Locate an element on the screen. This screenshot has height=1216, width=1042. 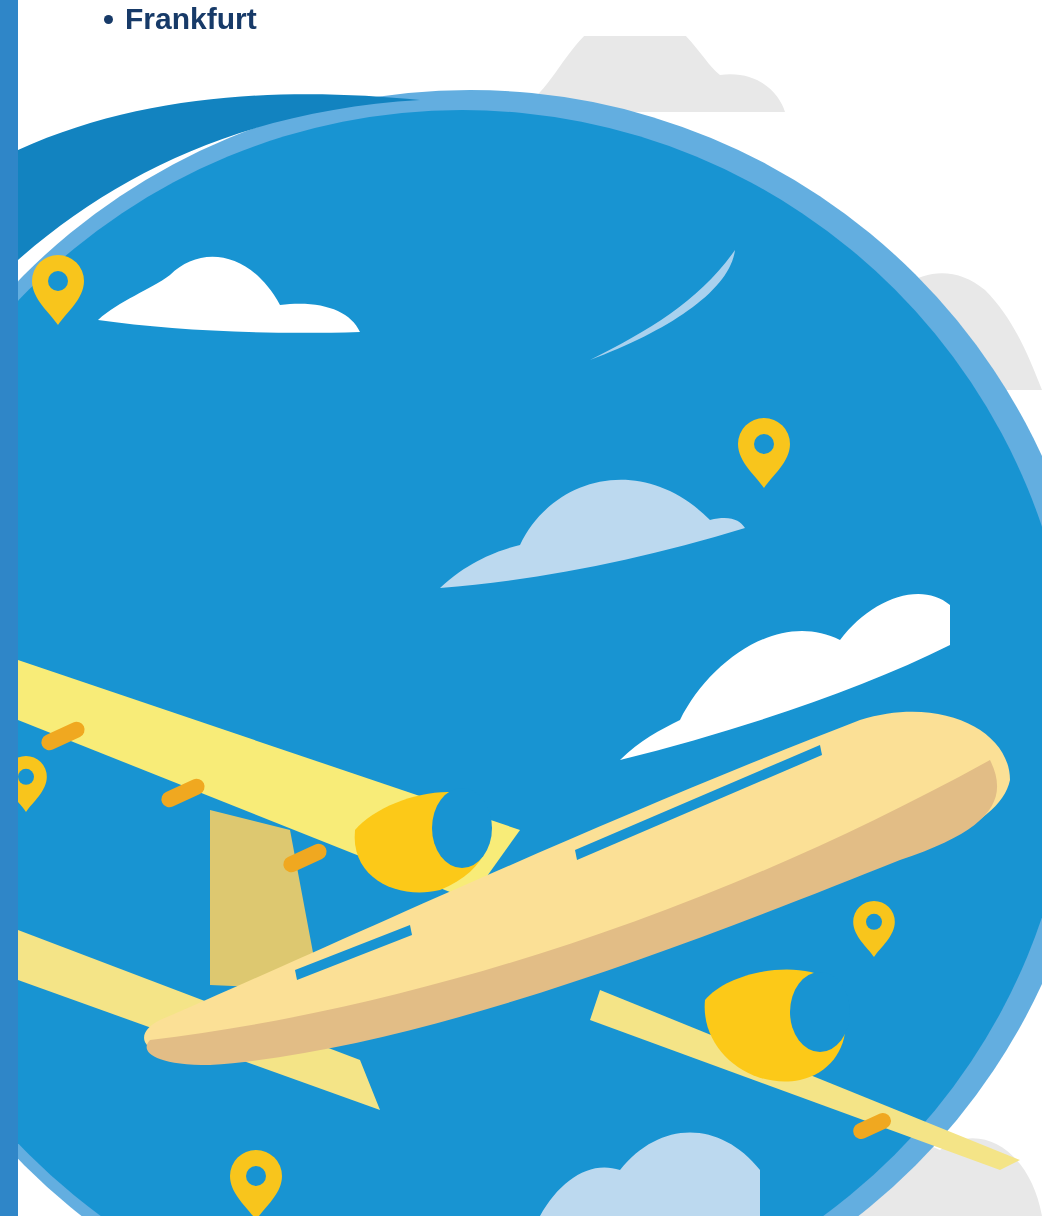
list-item-text: Frankfurt is located at coordinates (191, 19).